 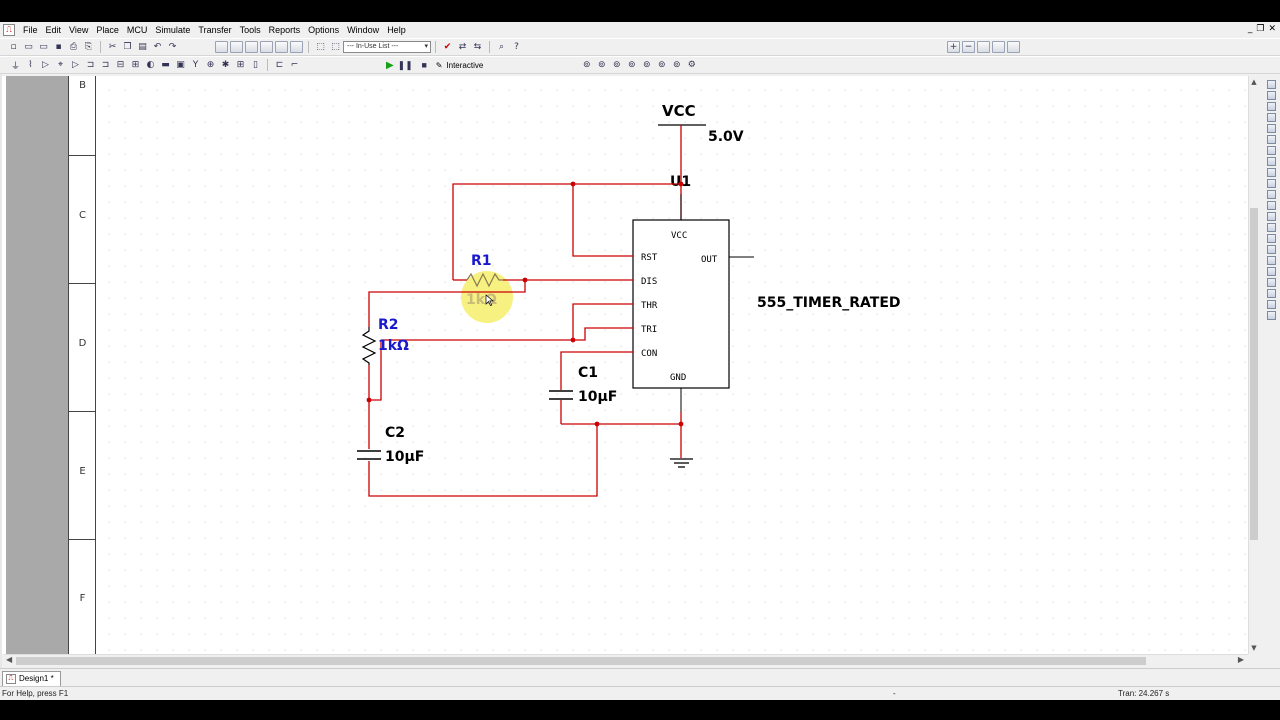 I want to click on zoom-sheet-icon, so click(x=998, y=47).